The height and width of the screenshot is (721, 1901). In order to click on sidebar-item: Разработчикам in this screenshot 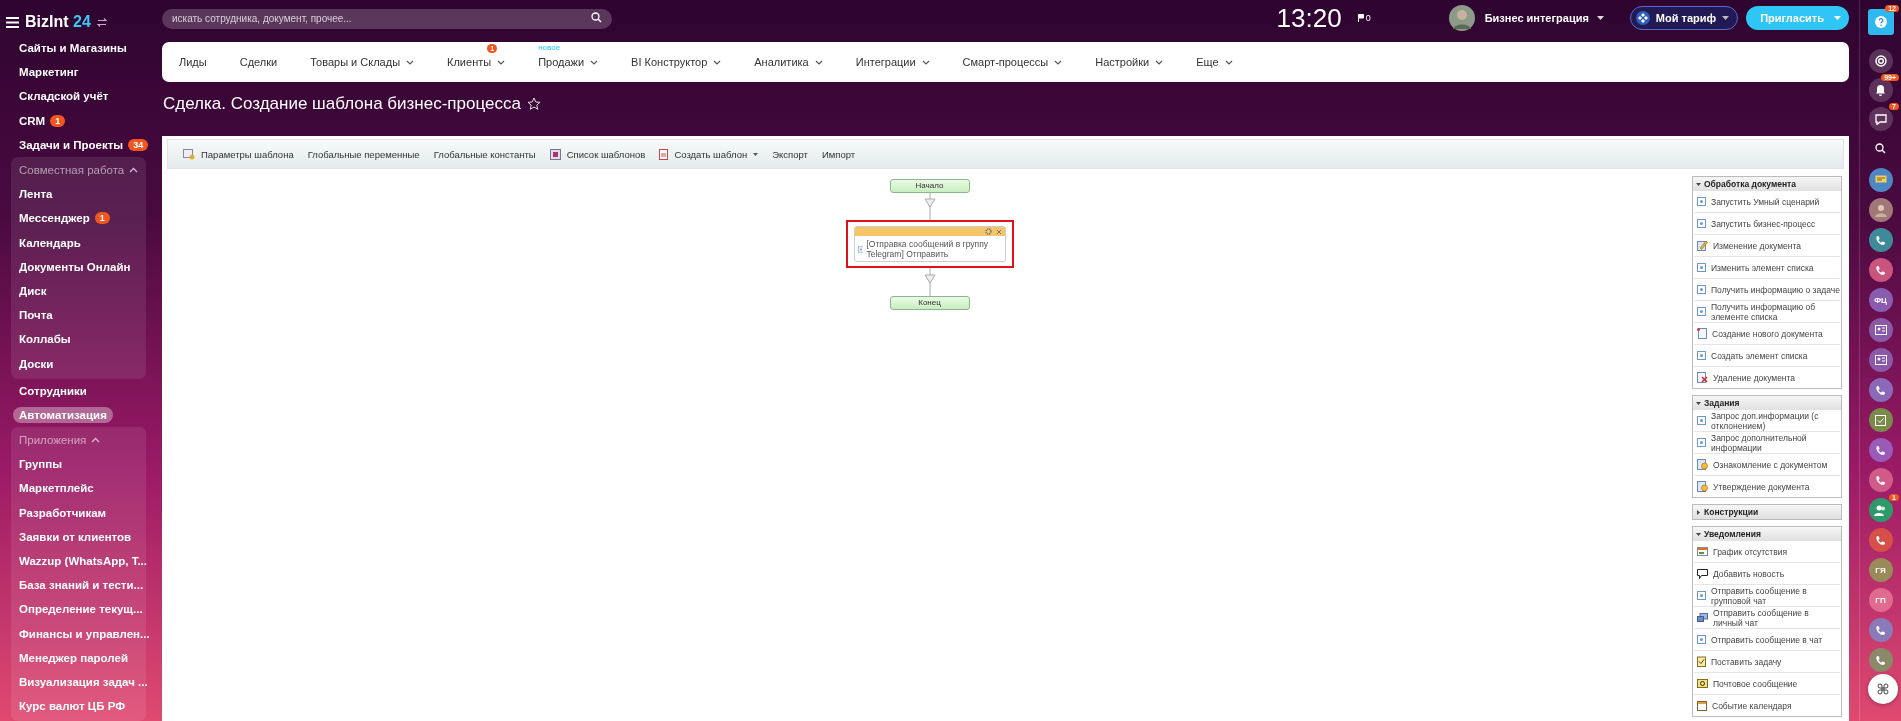, I will do `click(63, 512)`.